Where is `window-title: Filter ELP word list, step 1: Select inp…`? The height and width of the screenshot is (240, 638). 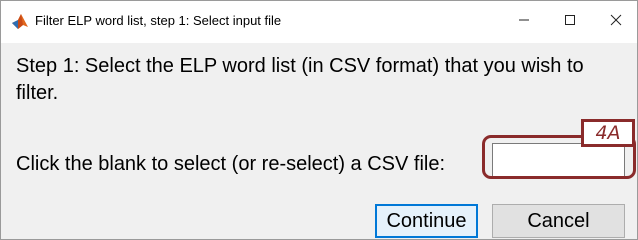
window-title: Filter ELP word list, step 1: Select inp… is located at coordinates (158, 20).